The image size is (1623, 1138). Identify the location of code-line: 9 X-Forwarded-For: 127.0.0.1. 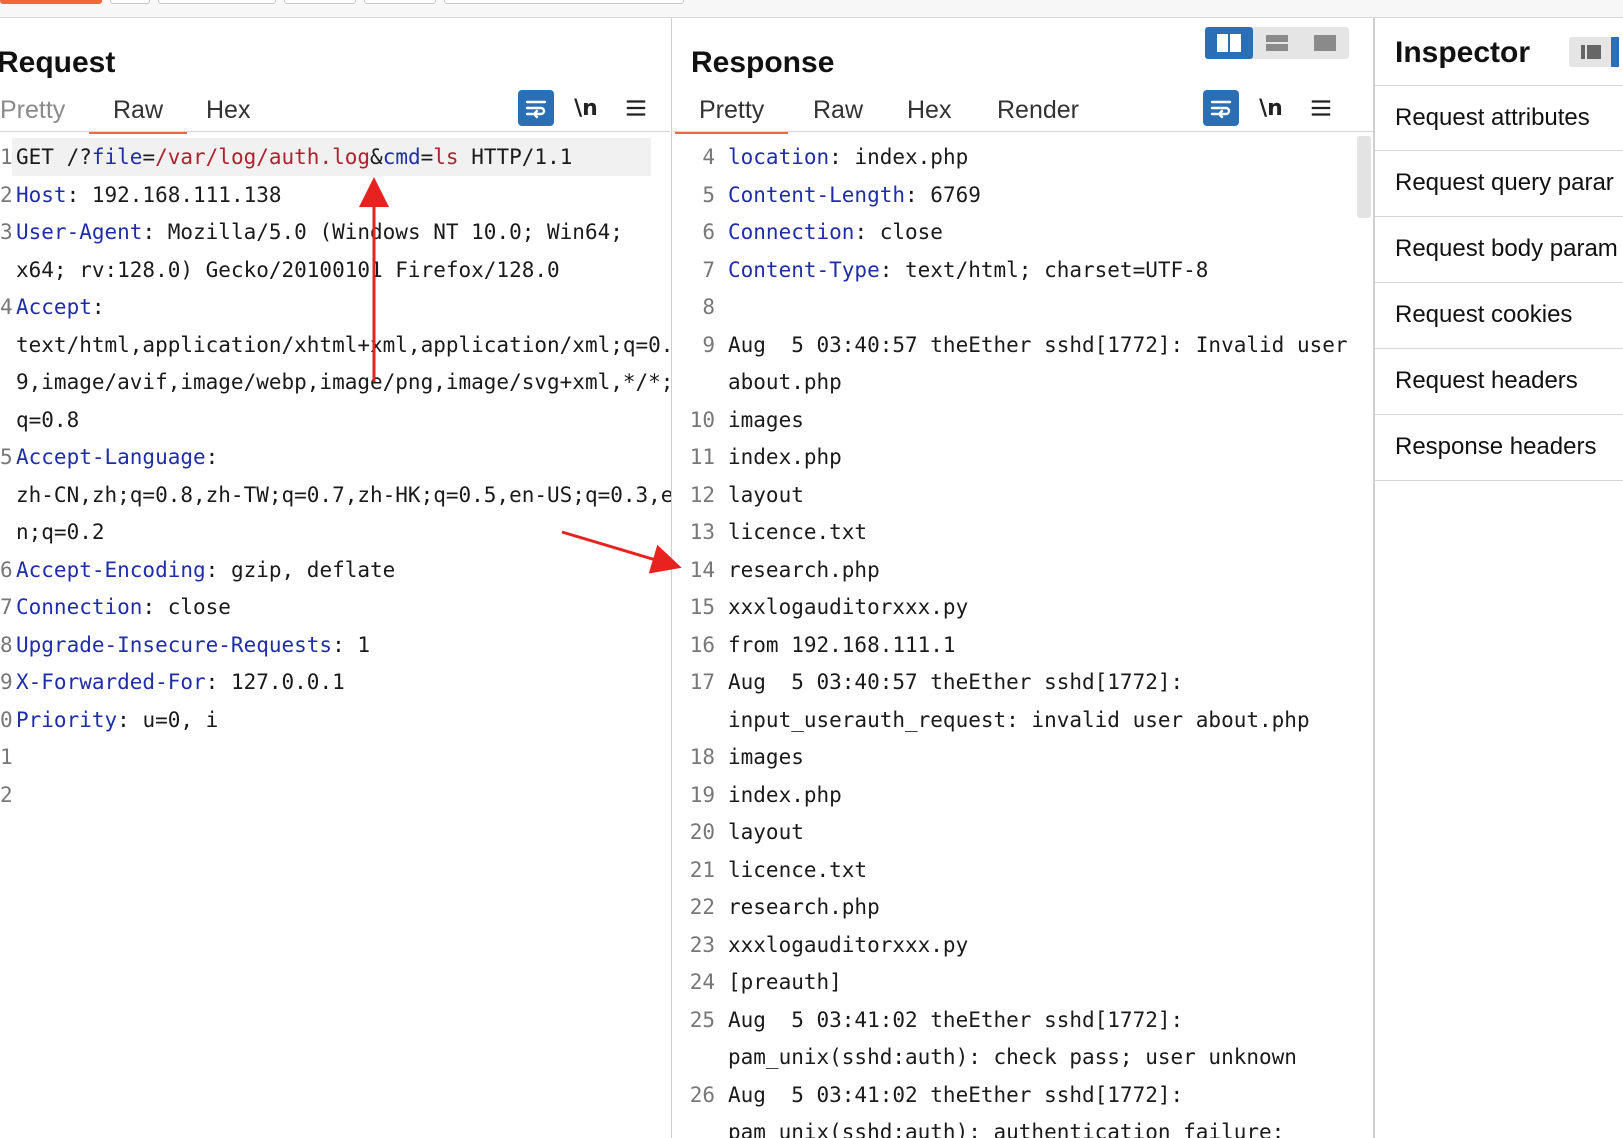
(335, 682).